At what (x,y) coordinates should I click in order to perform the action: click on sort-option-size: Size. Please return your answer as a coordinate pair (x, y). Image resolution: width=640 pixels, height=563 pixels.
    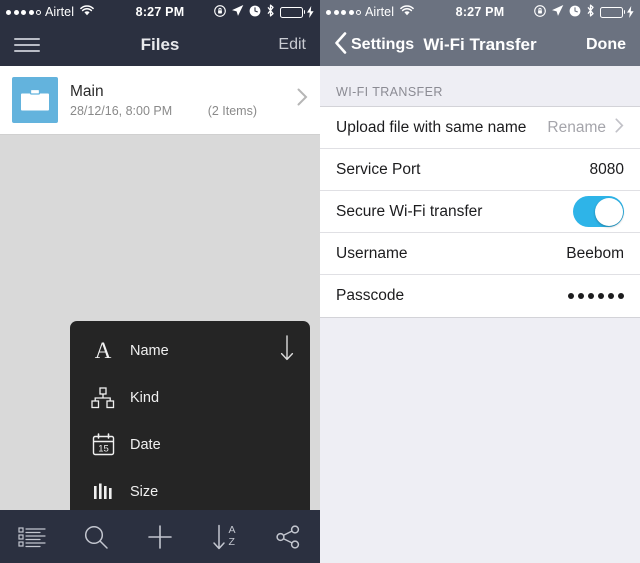
    Looking at the image, I should click on (190, 491).